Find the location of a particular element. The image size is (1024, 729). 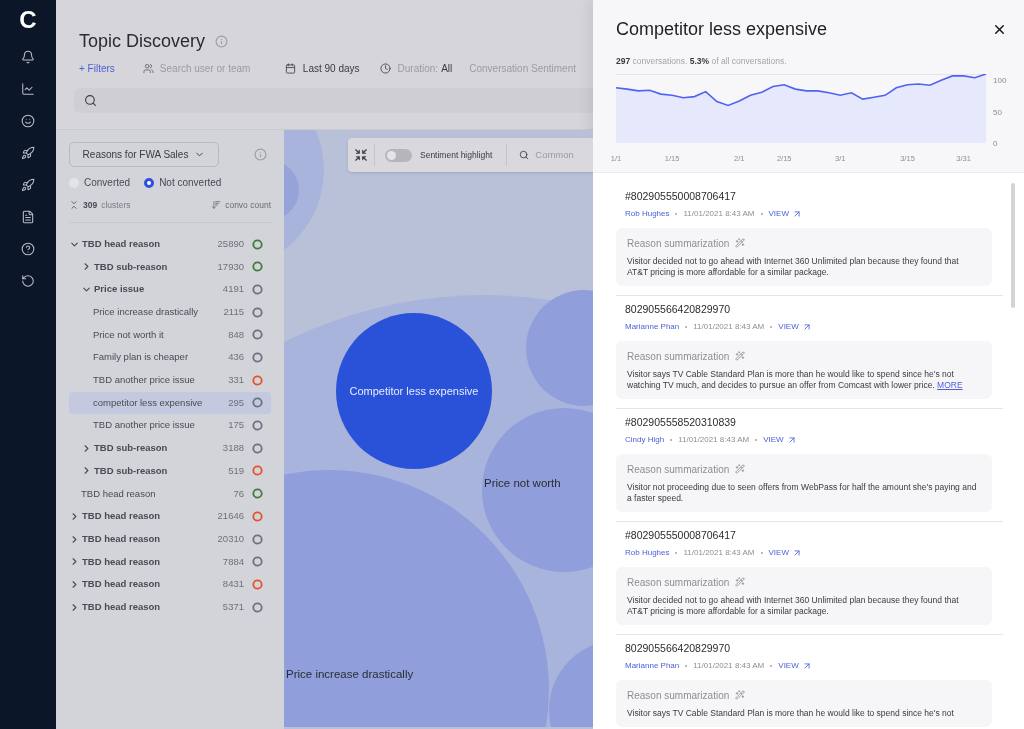

close-icon is located at coordinates (999, 29).